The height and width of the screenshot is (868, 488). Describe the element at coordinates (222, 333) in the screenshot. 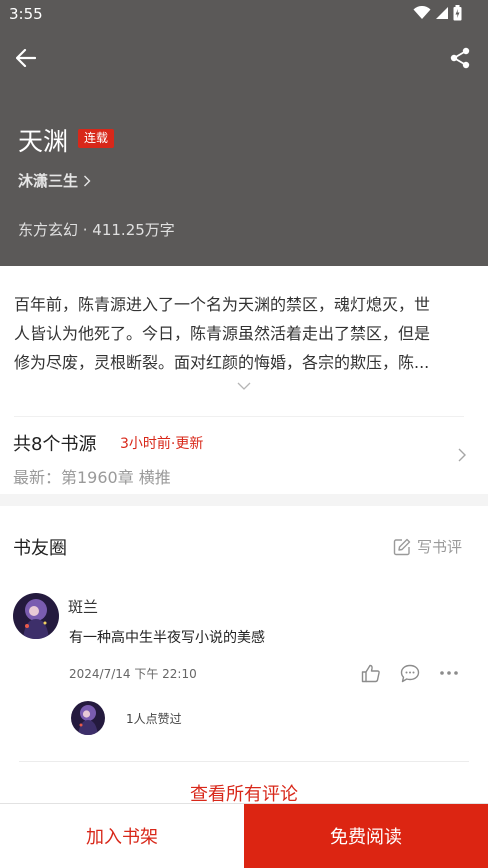

I see `summary-line: 人皆认为他死了。今日，陈青源虽然活着走出了禁区，但是` at that location.